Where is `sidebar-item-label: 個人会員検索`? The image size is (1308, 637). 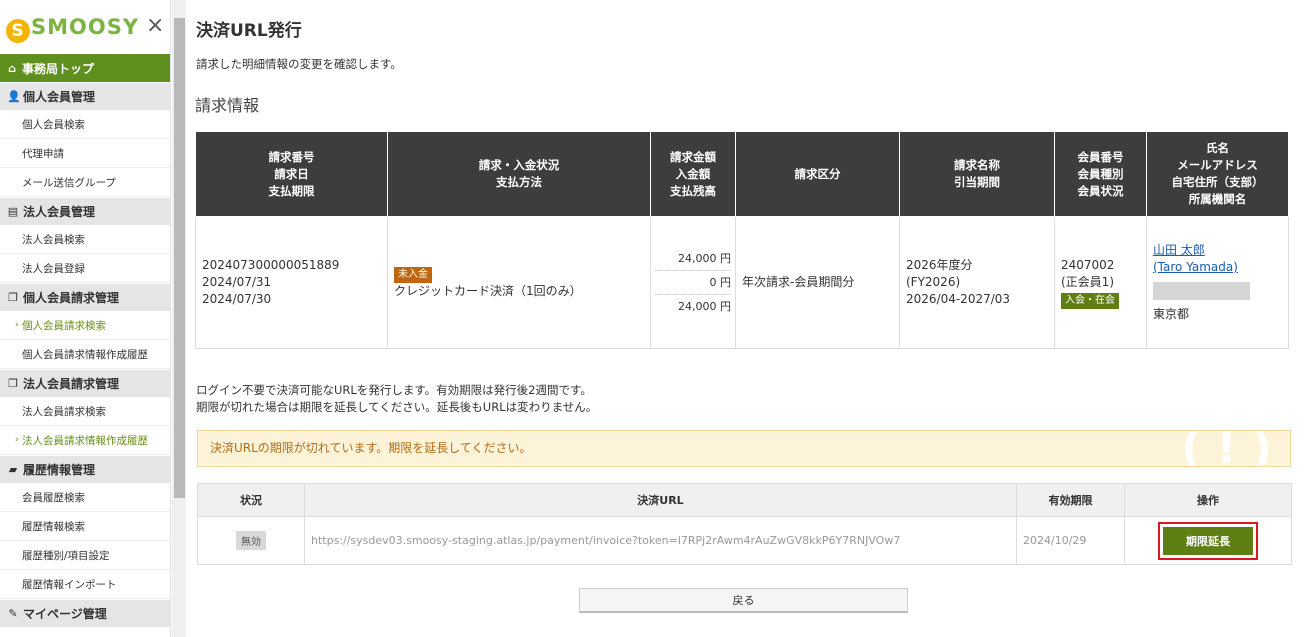
sidebar-item-label: 個人会員検索 is located at coordinates (53, 124).